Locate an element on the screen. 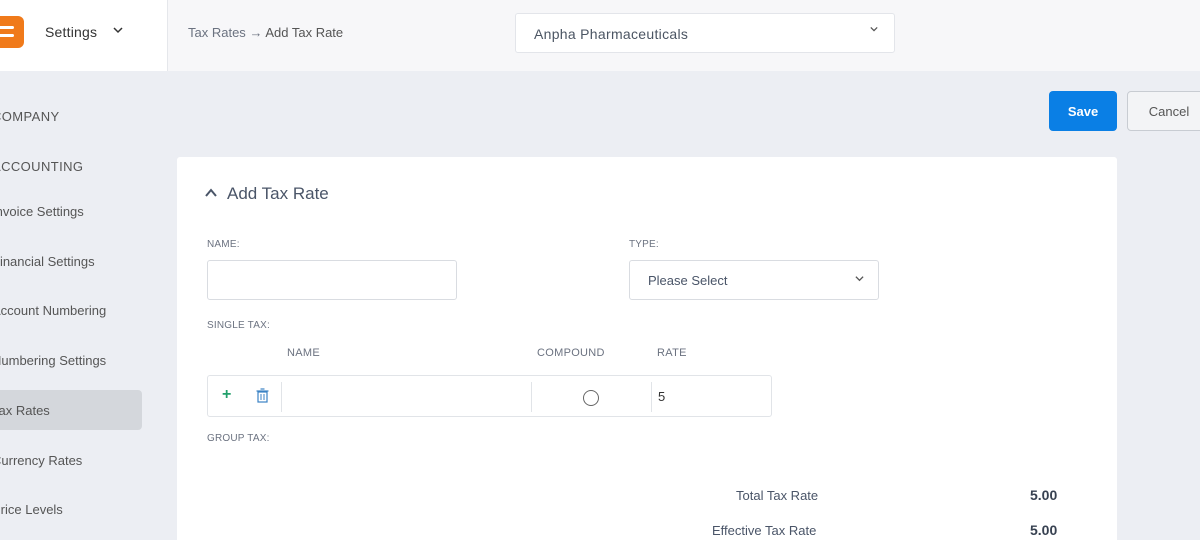 Image resolution: width=1200 pixels, height=540 pixels. total-tax-rate-label: Total Tax Rate is located at coordinates (777, 495).